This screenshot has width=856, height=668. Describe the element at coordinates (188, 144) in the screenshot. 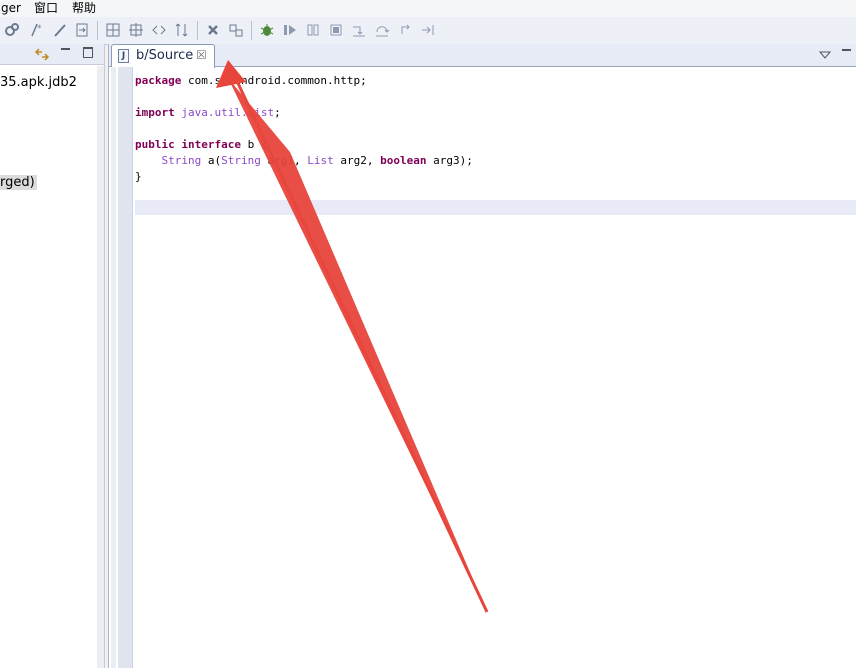

I see `code-token: public interface` at that location.